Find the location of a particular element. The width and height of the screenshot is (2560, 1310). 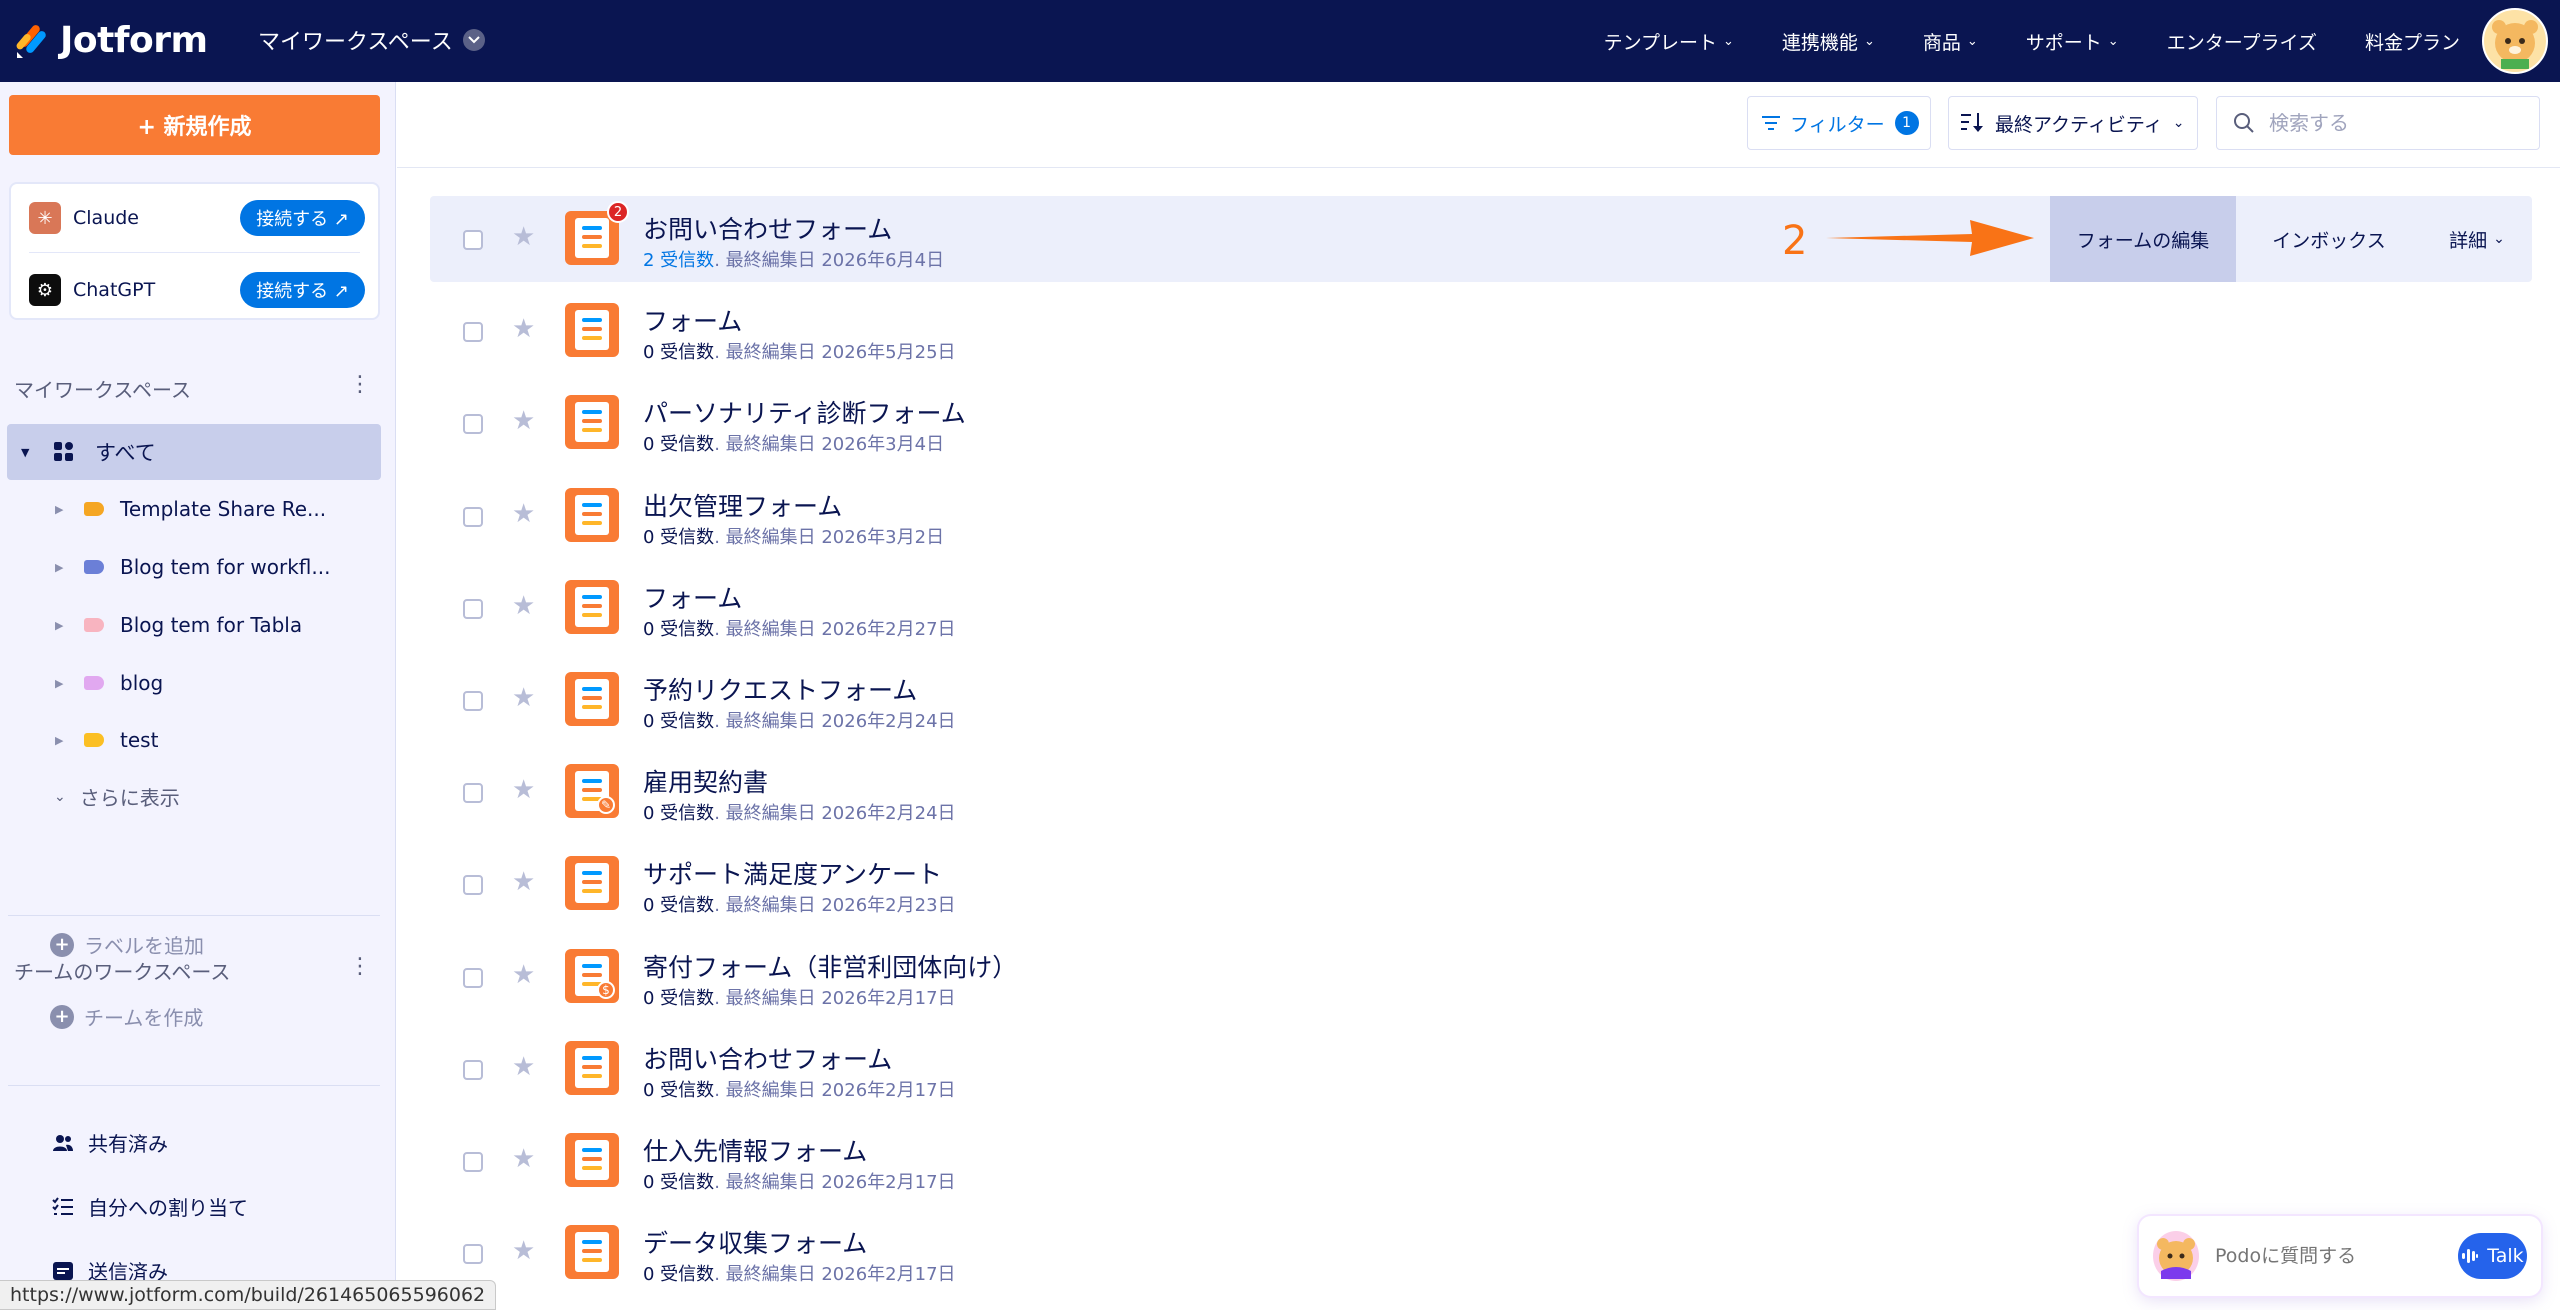

nav-enterprise: エンタープライズ is located at coordinates (2242, 41).